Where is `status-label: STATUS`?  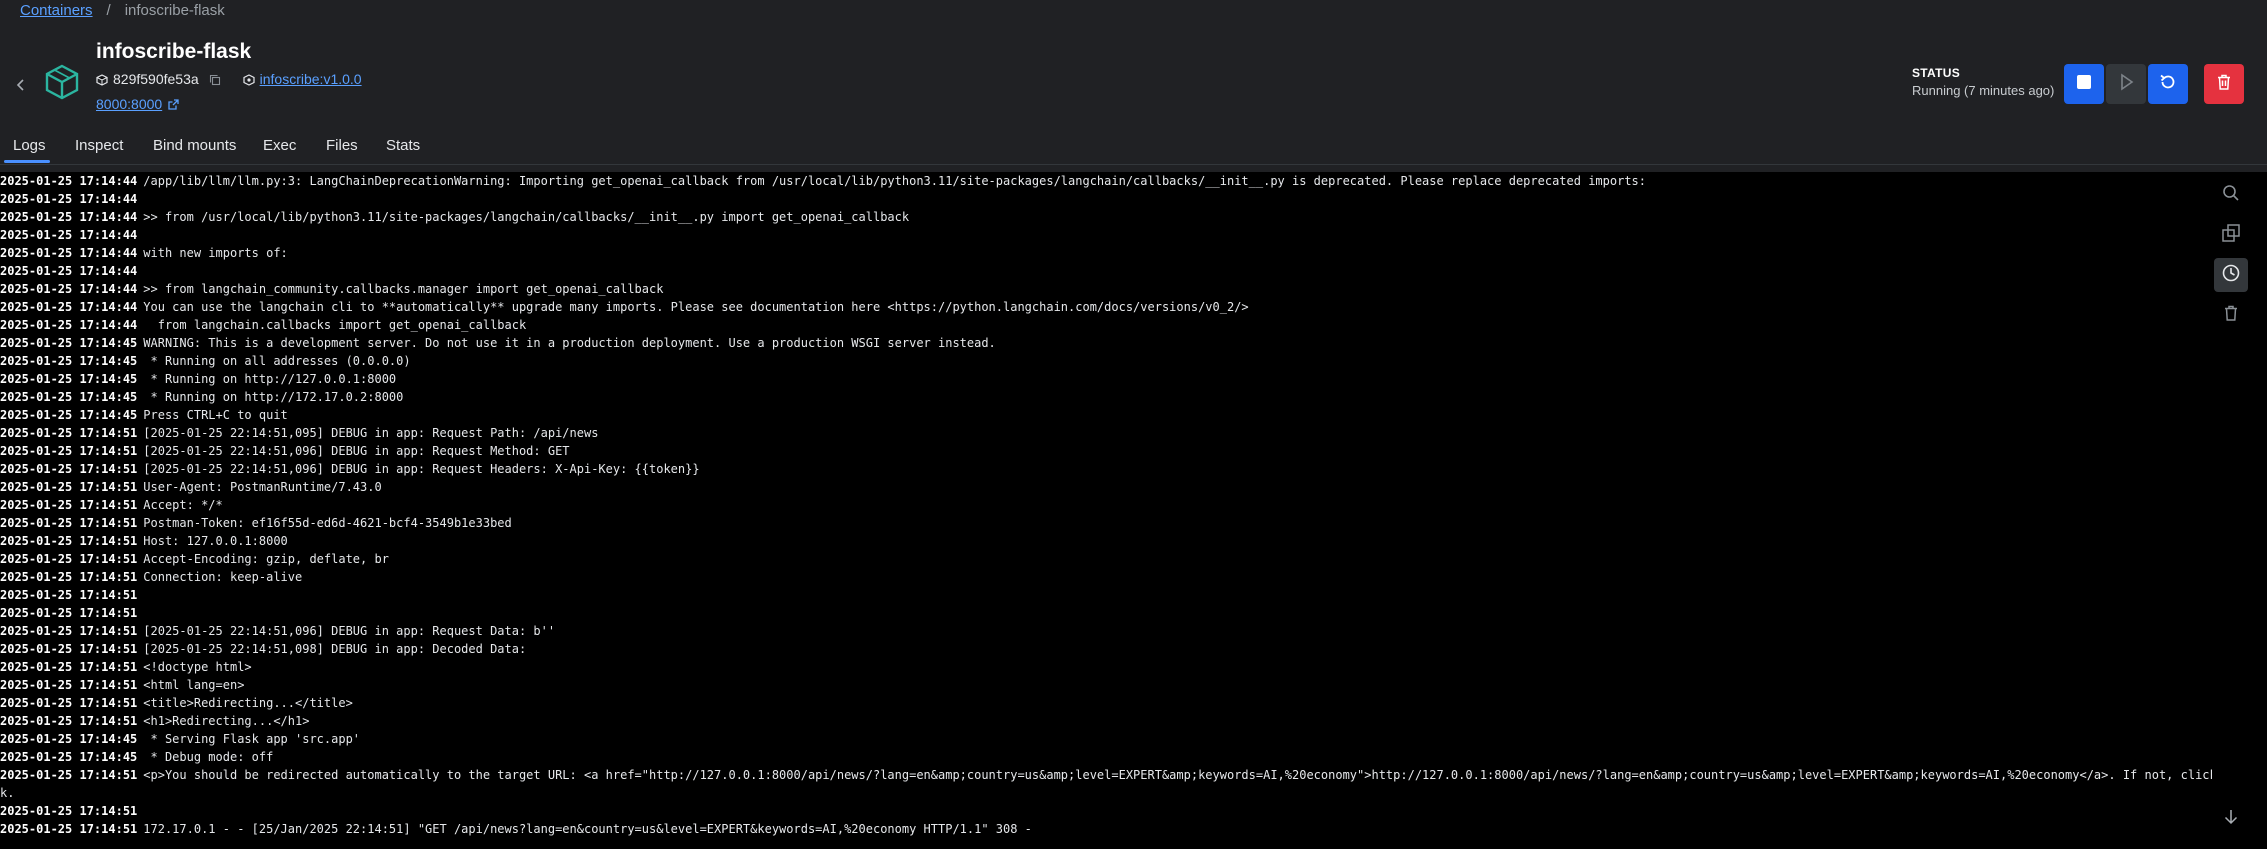
status-label: STATUS is located at coordinates (1936, 73).